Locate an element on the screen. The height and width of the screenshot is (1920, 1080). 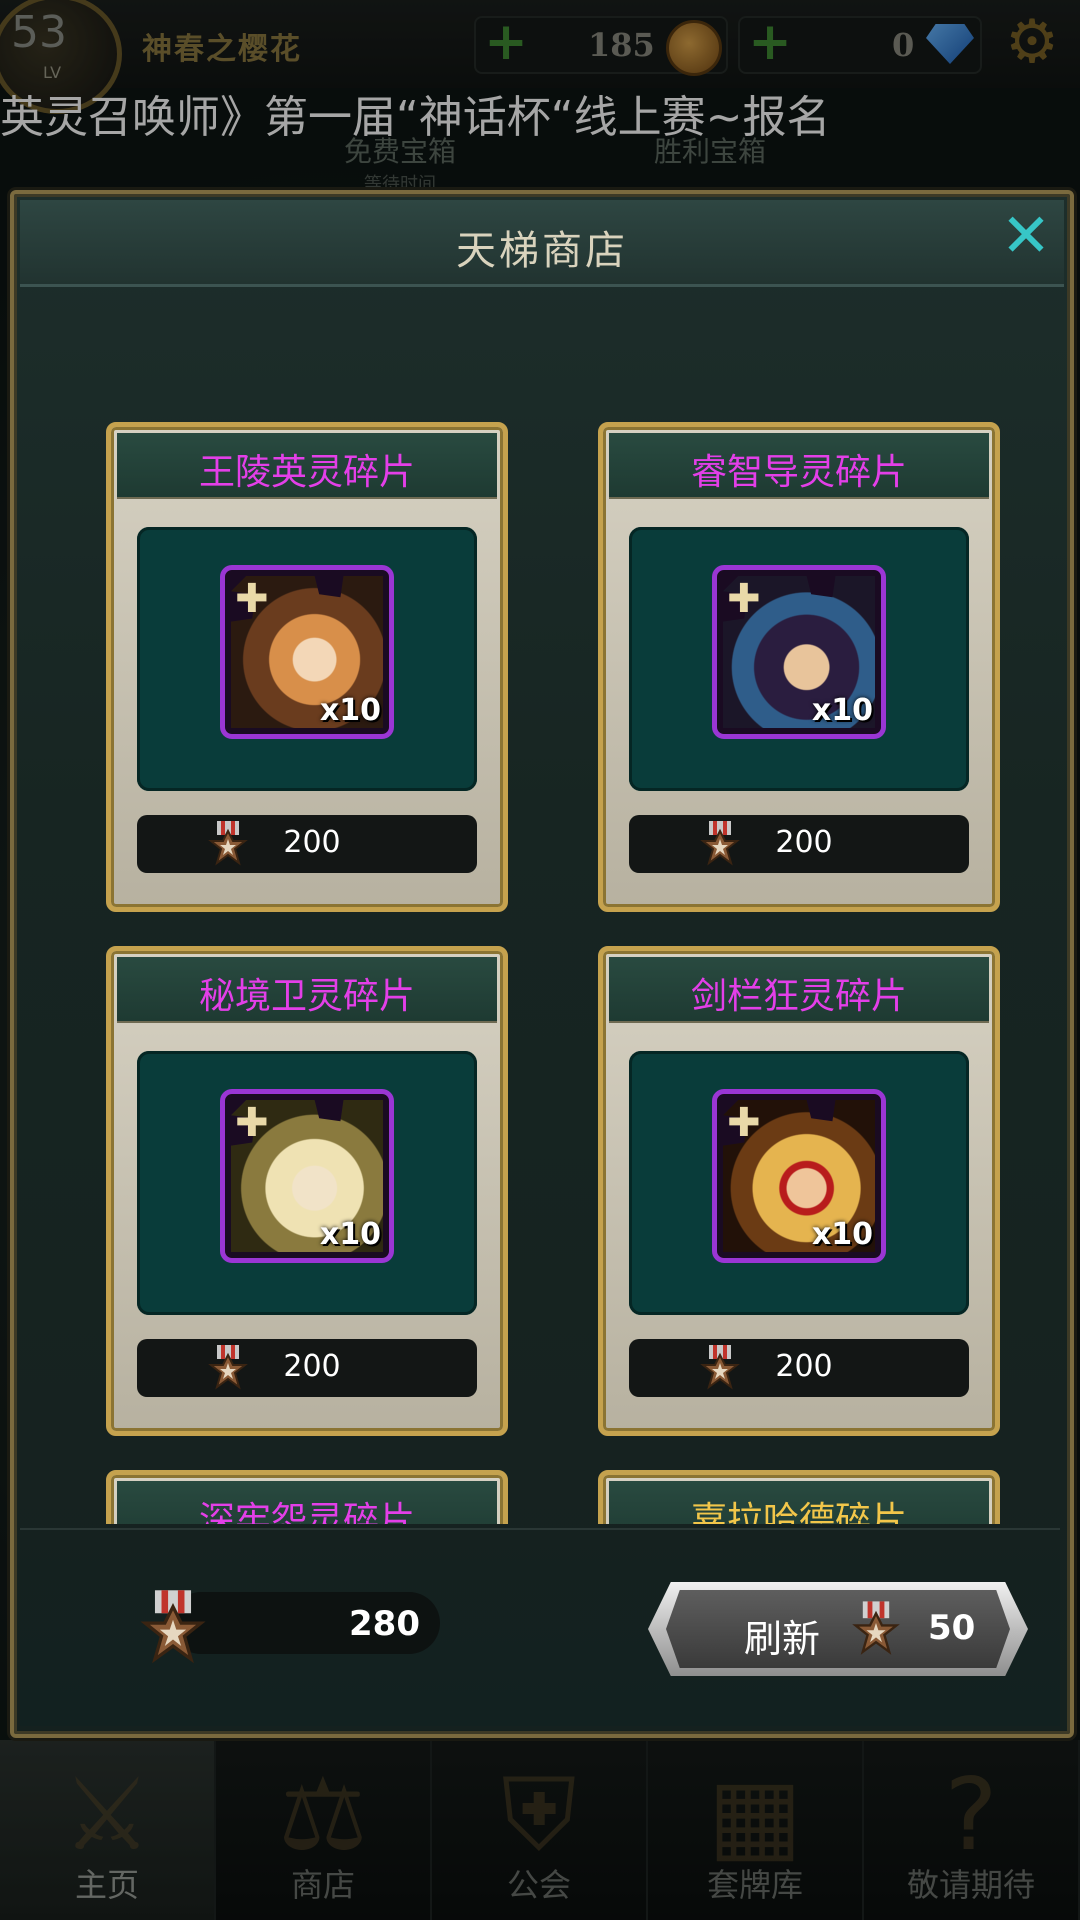
item-name-bar: 深牢怨灵碎片 is located at coordinates (307, 1502).